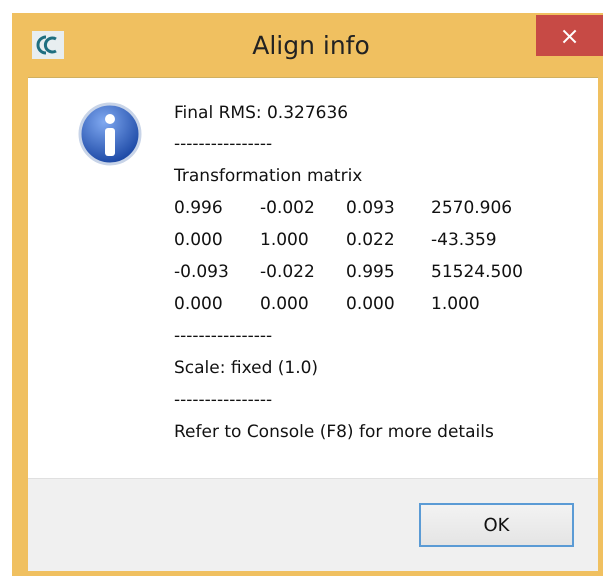  I want to click on matrix-value: 0.093, so click(371, 208).